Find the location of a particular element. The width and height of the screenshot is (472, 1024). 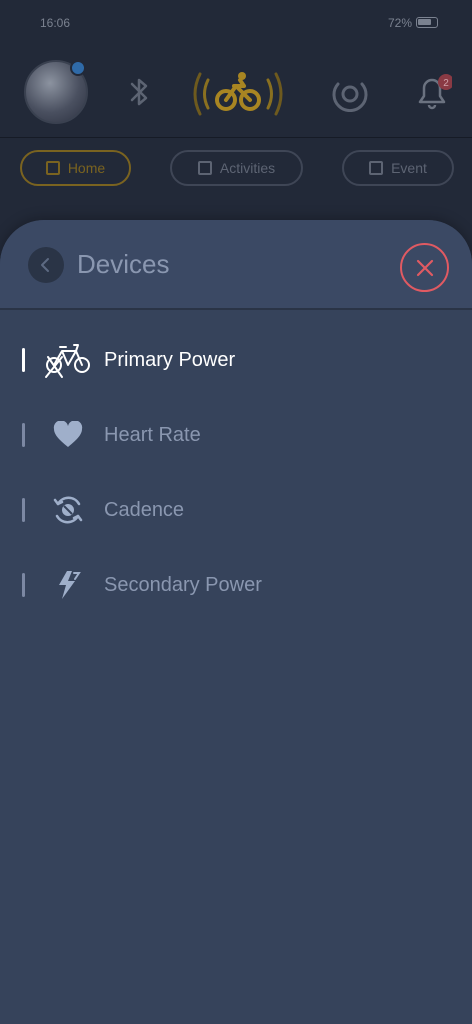

nav-tabs: Home Activities Event is located at coordinates (236, 168).